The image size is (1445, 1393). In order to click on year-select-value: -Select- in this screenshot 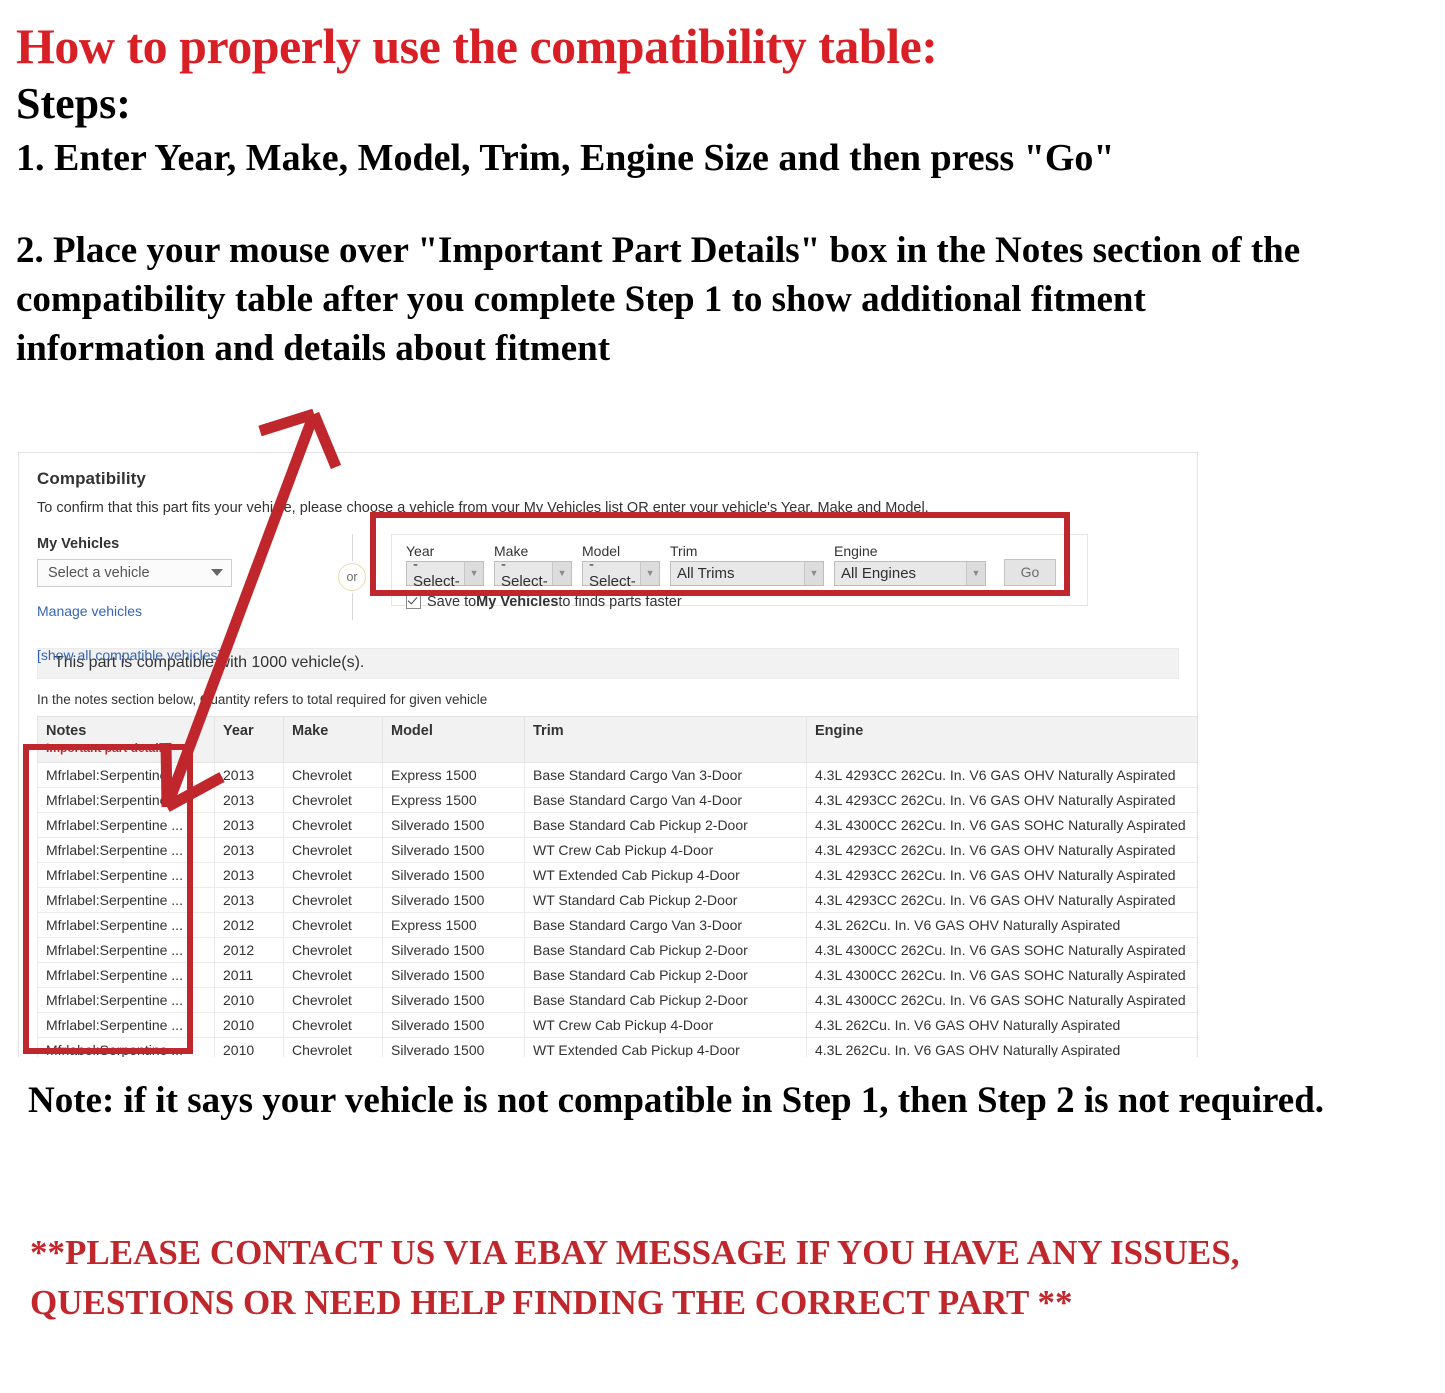, I will do `click(436, 573)`.